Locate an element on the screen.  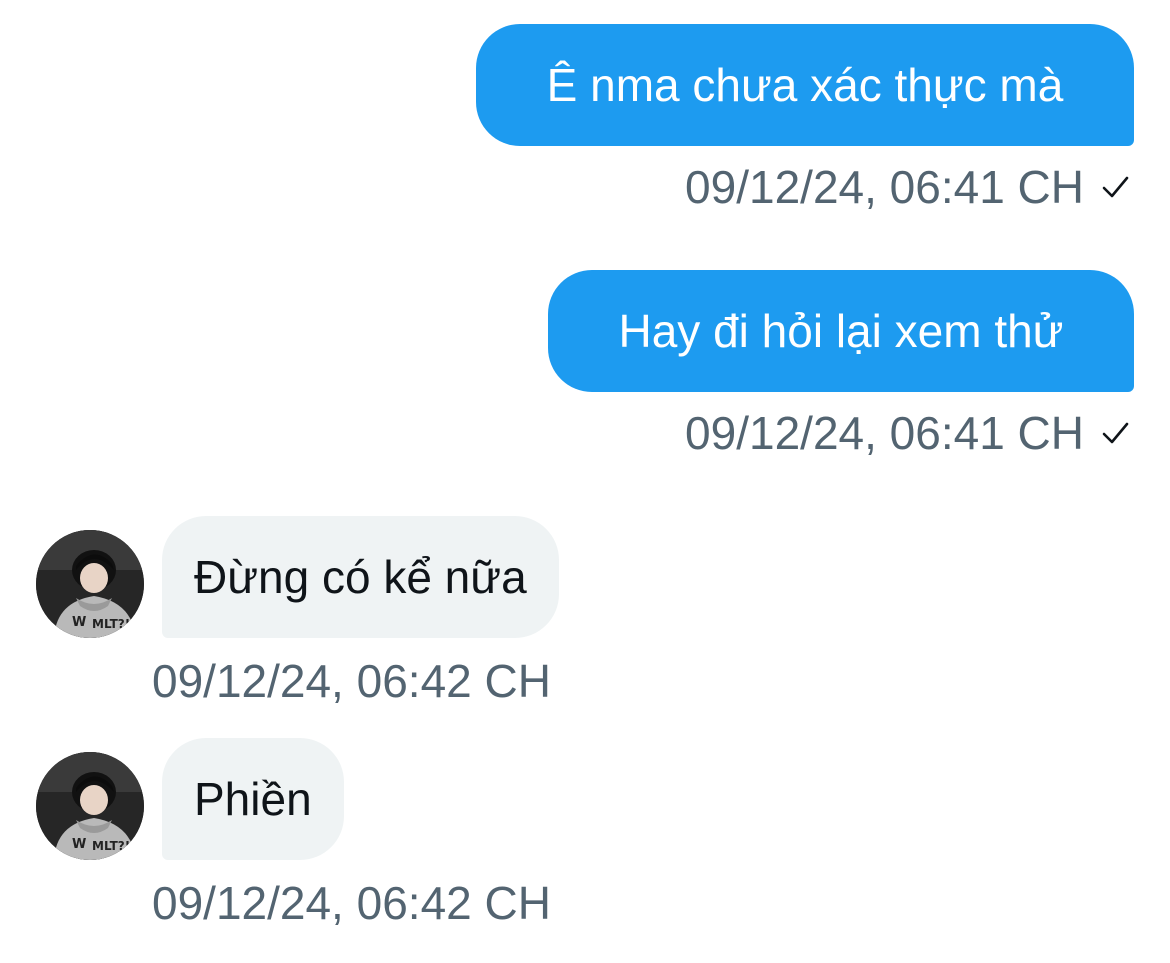
message-text: Hay đi hỏi lại xem thử is located at coordinates (841, 331).